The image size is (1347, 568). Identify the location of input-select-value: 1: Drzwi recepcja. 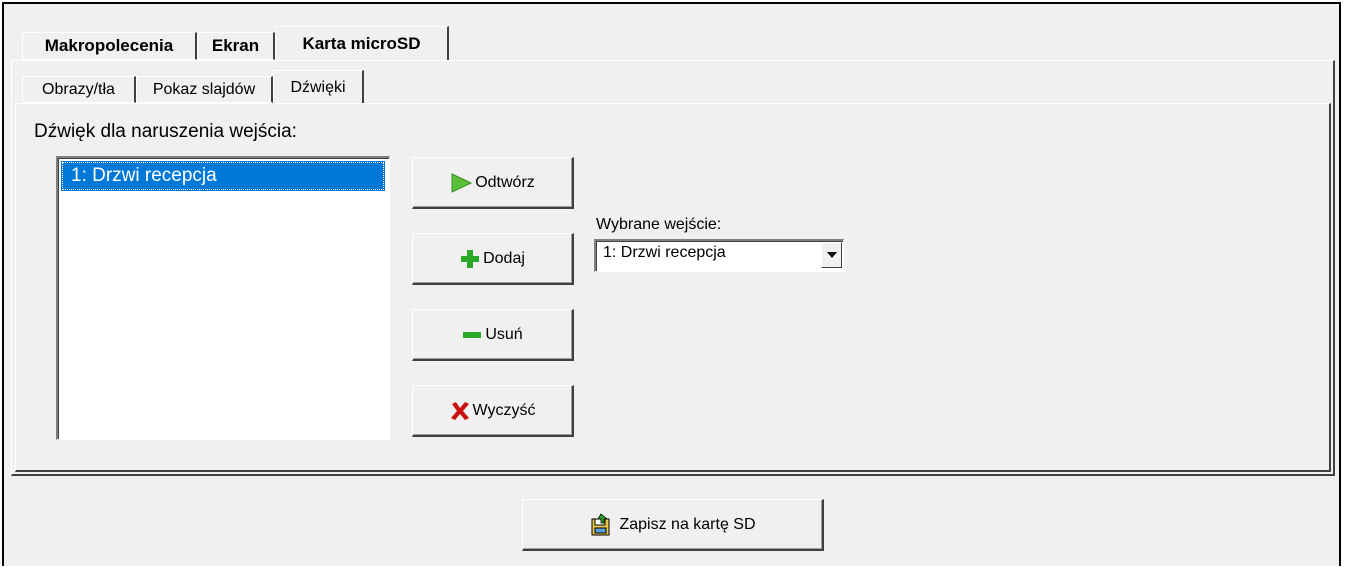
(664, 252).